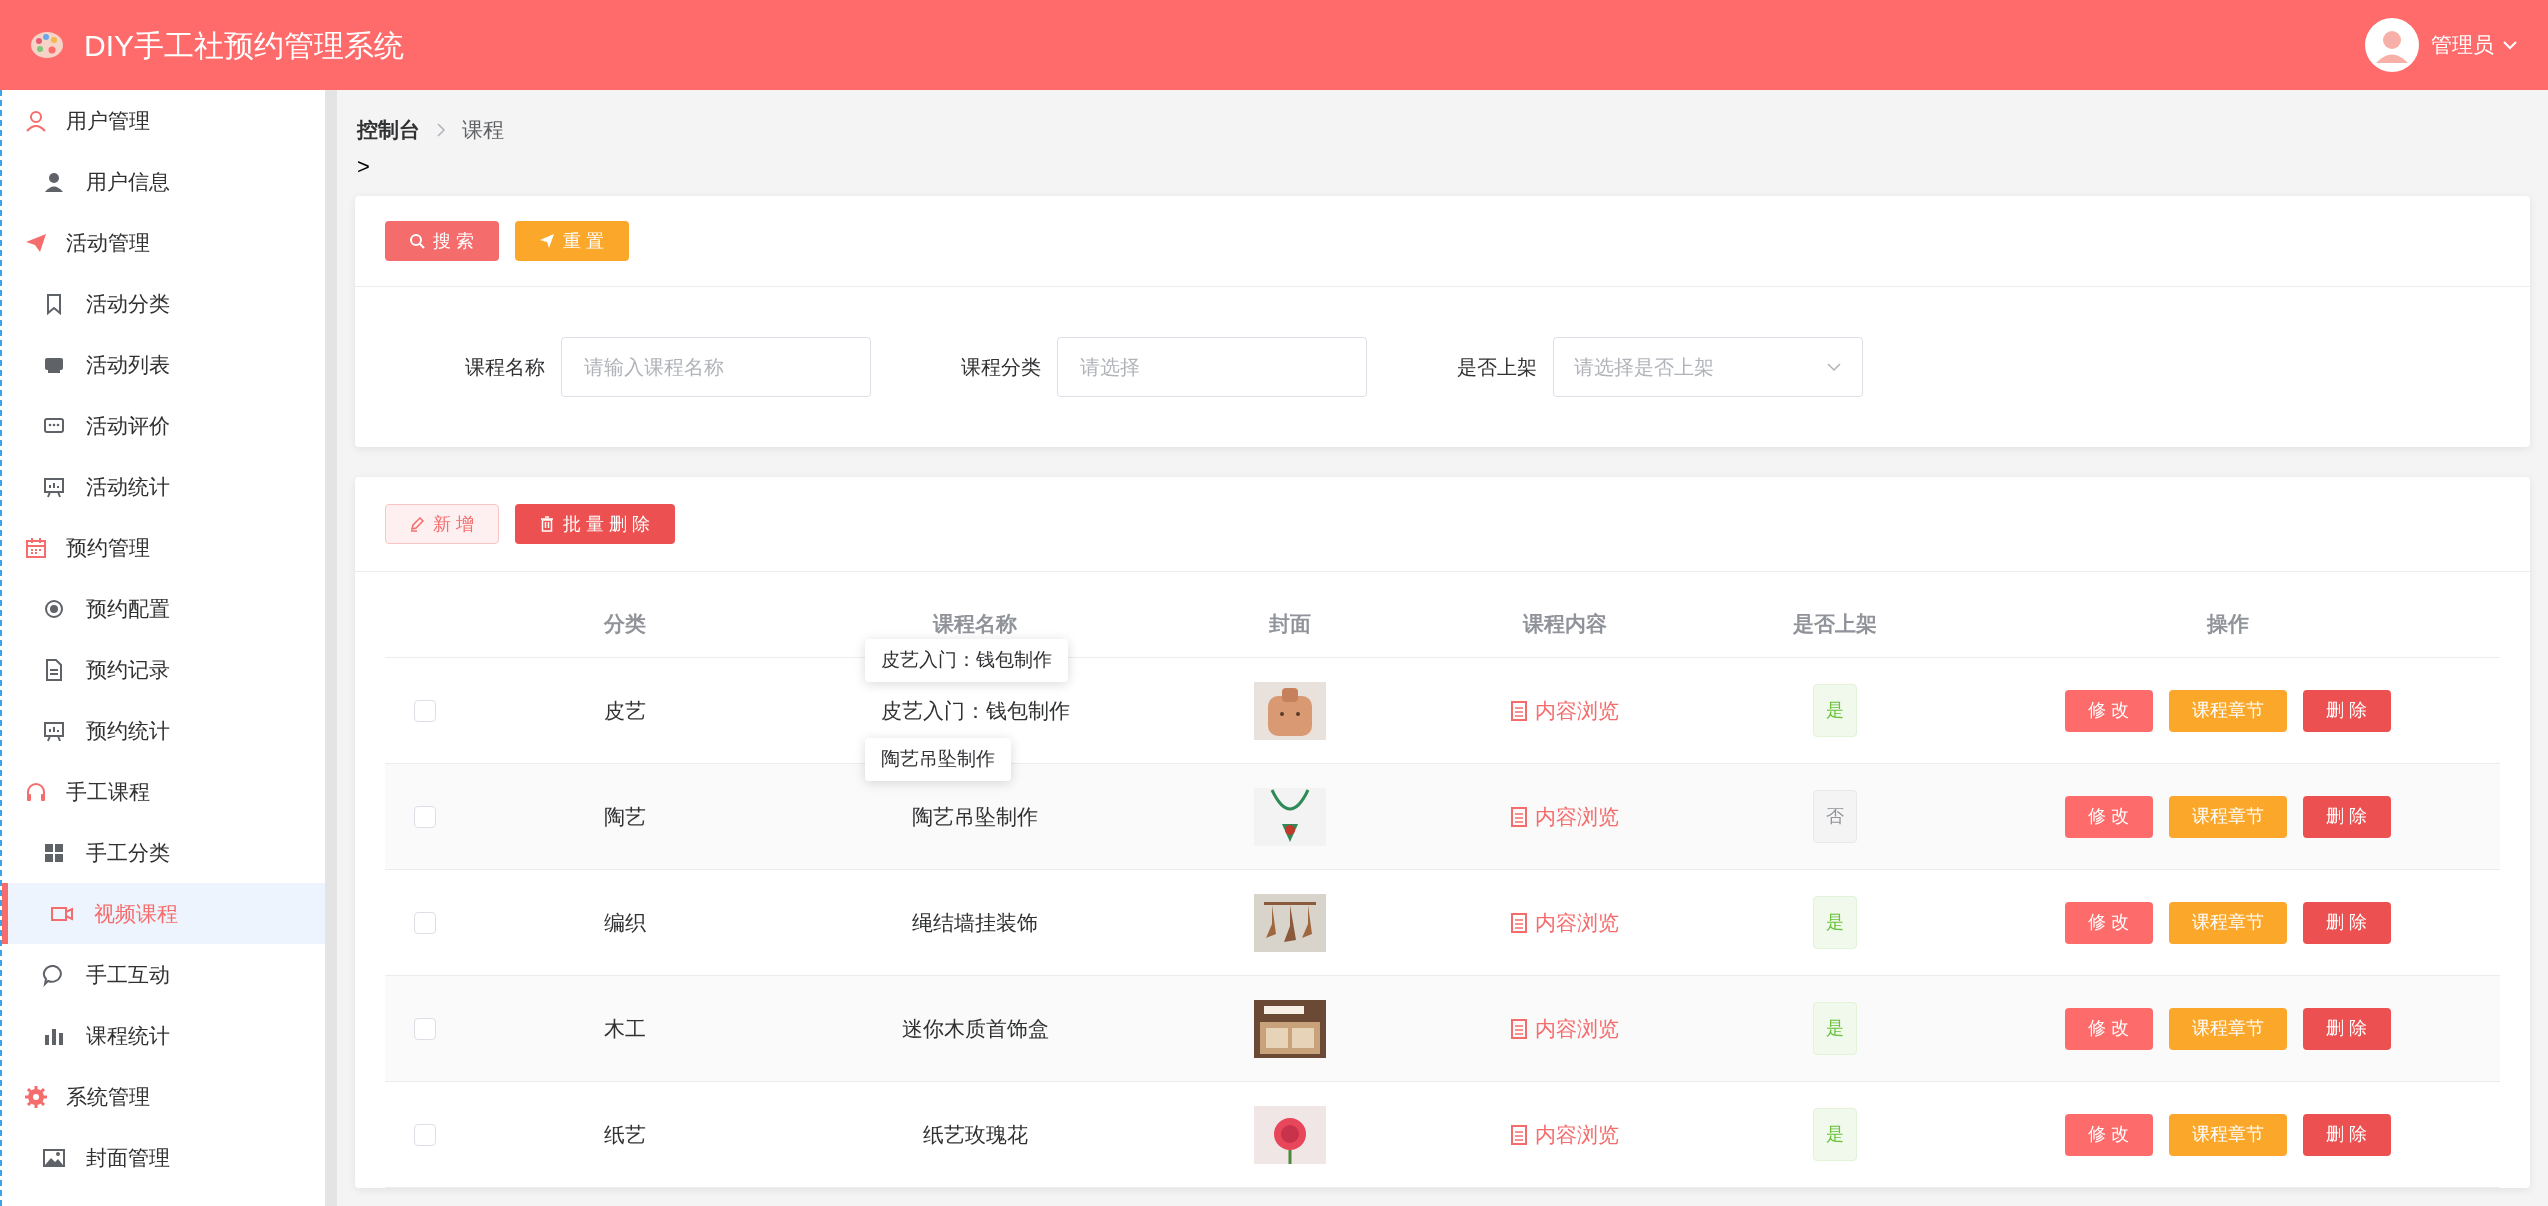  Describe the element at coordinates (163, 120) in the screenshot. I see `menu-group: 用户管理` at that location.